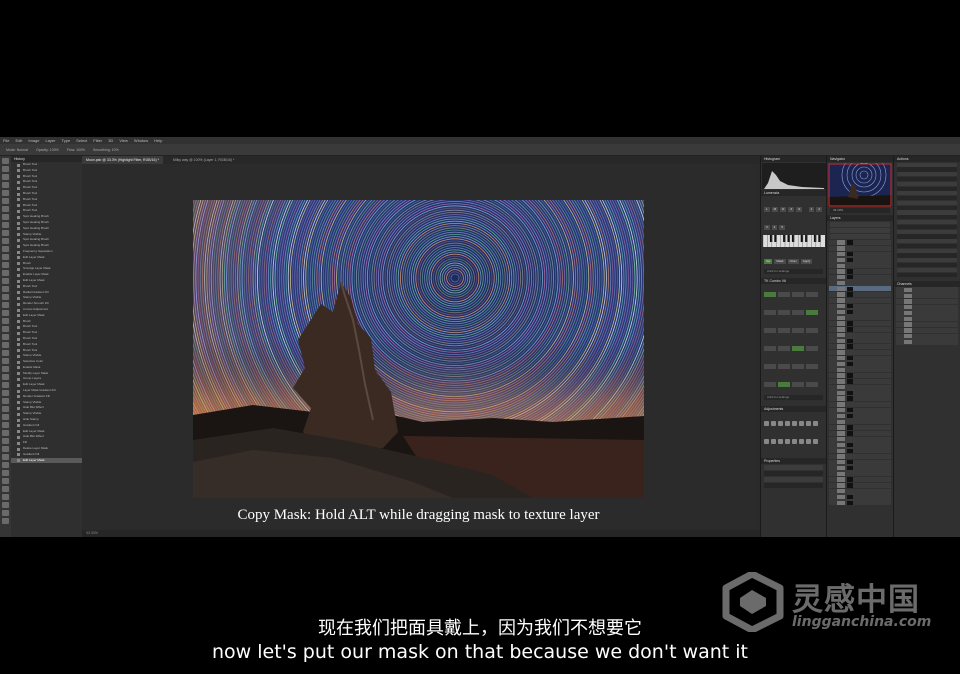  What do you see at coordinates (783, 209) in the screenshot?
I see `lumenzia-button: D` at bounding box center [783, 209].